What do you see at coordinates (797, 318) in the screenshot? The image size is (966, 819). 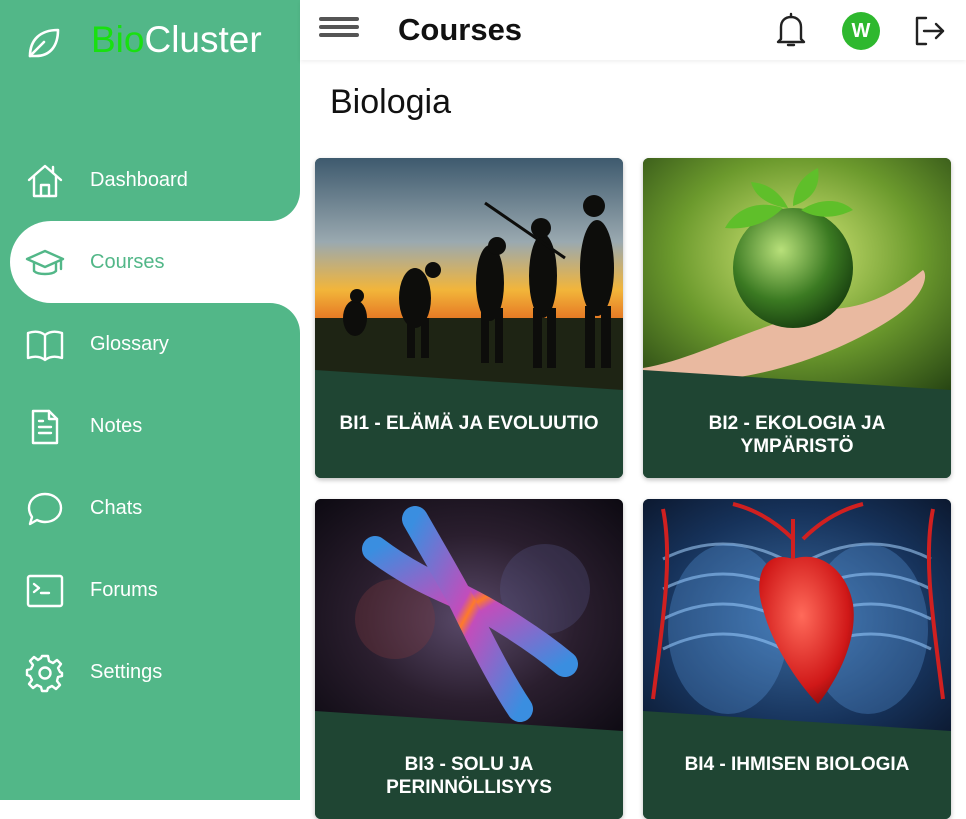 I see `course-card-bi2: BI2 - EKOLOGIA JA YMPÄRISTÖ` at bounding box center [797, 318].